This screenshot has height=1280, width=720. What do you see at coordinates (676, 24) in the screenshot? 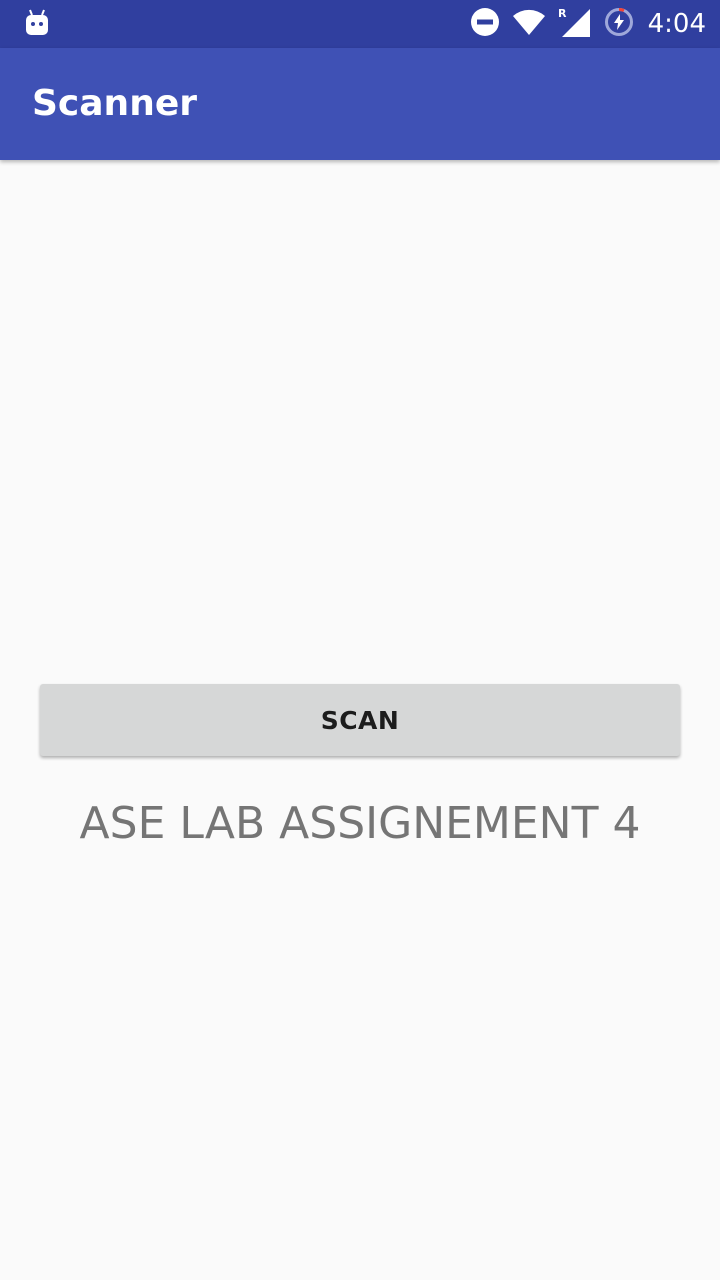
I see `status-time: 4:04` at bounding box center [676, 24].